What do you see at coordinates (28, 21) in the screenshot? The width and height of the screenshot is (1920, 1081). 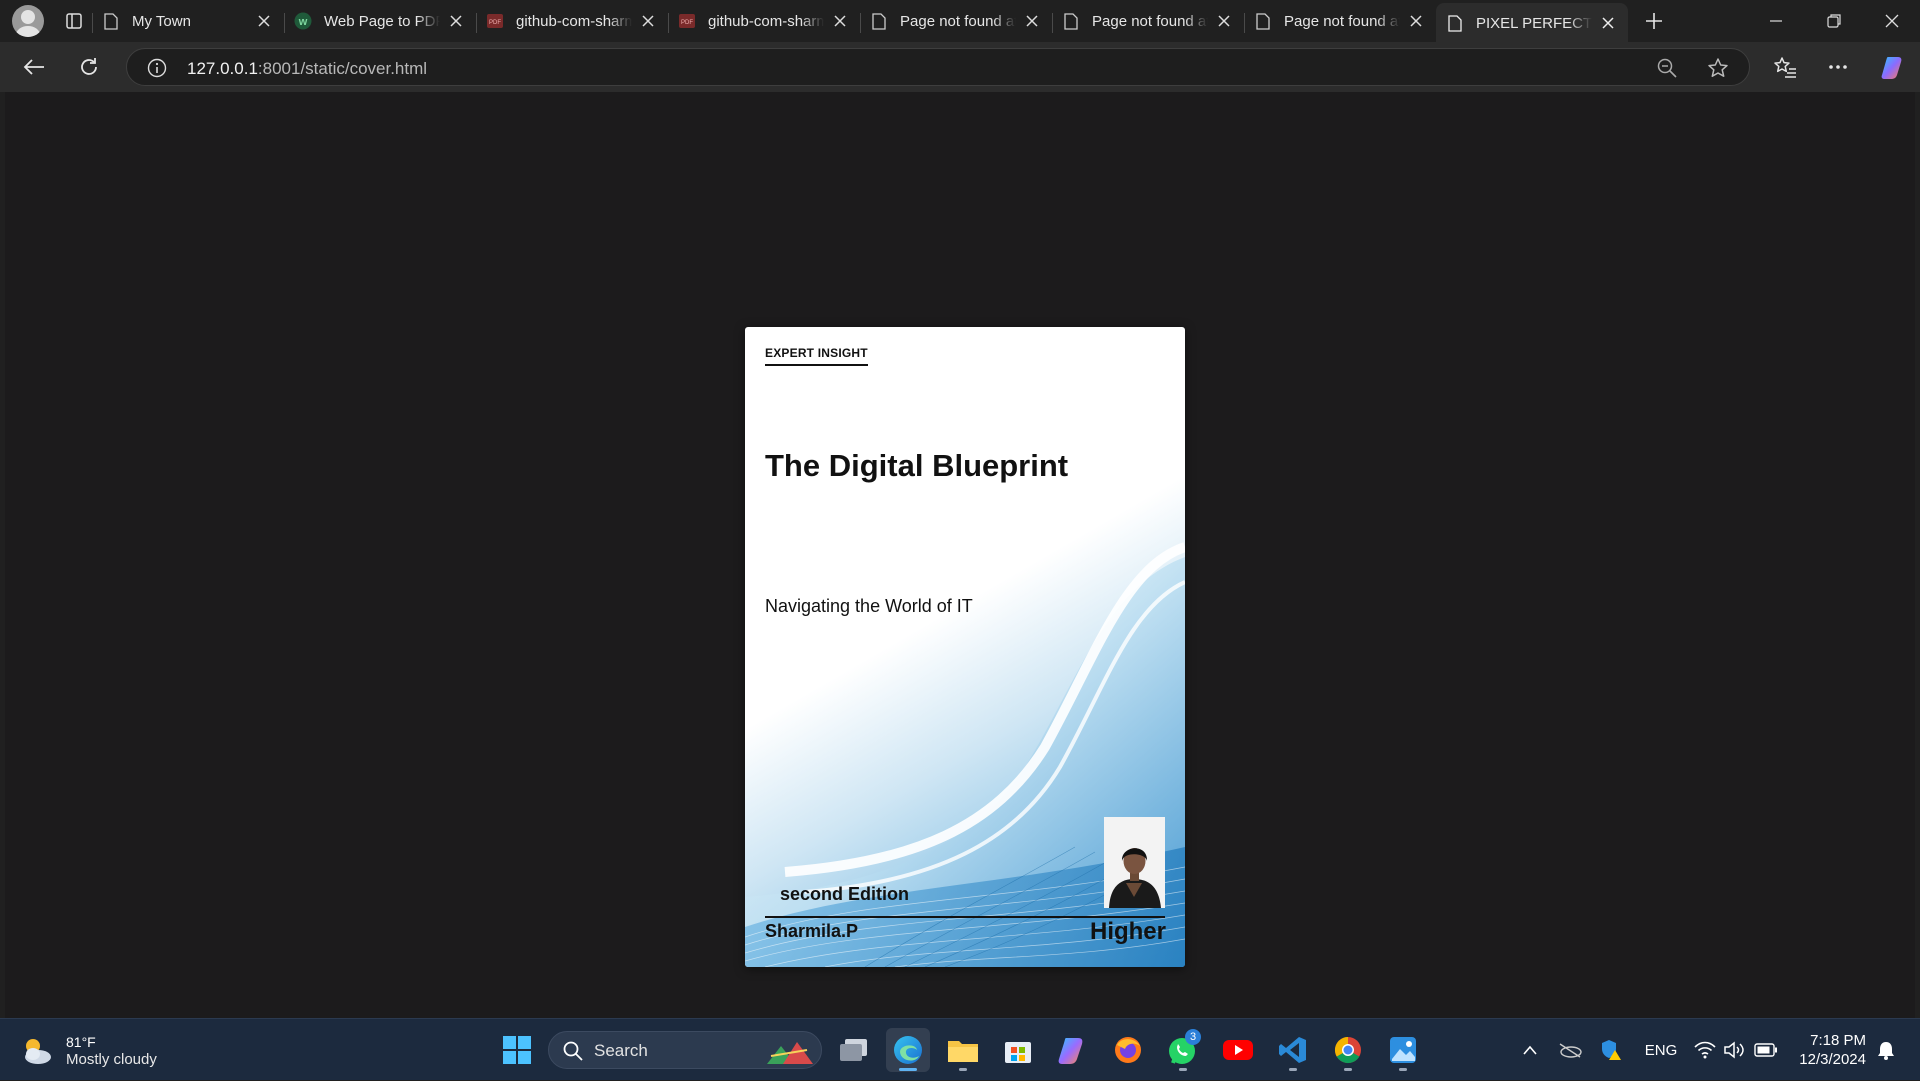 I see `profile-avatar` at bounding box center [28, 21].